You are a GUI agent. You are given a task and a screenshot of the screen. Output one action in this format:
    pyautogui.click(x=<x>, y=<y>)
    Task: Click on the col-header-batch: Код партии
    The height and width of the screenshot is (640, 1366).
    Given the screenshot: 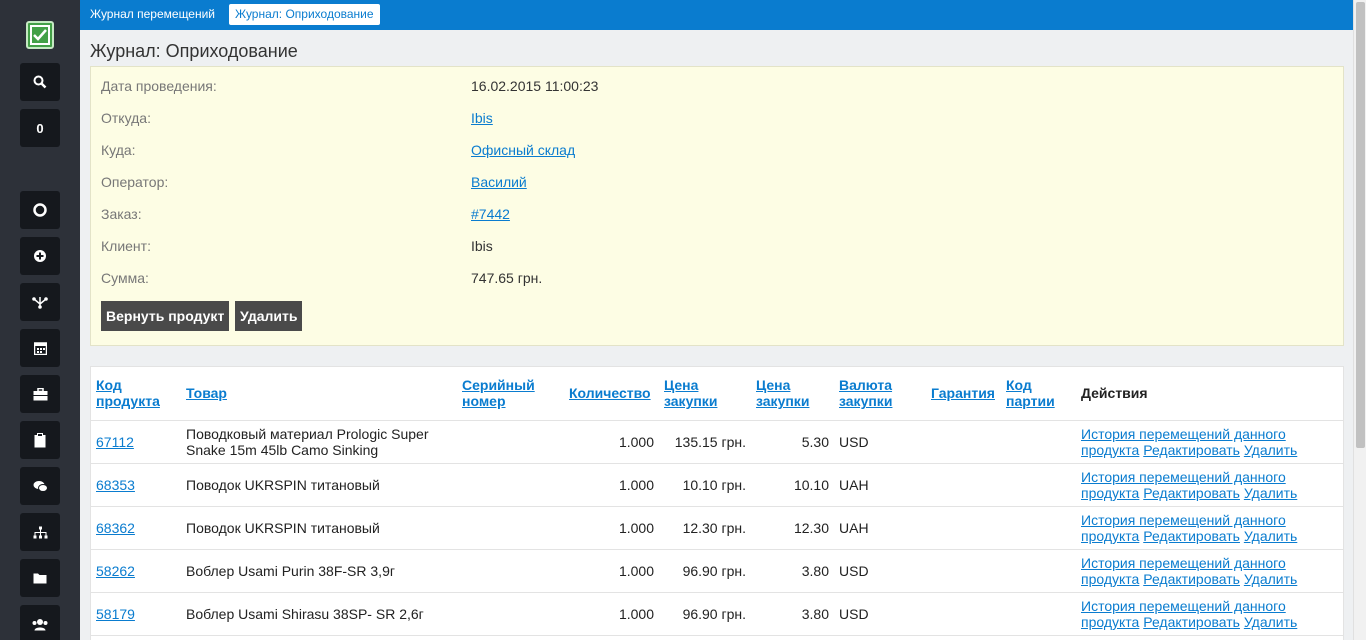 What is the action you would take?
    pyautogui.click(x=1038, y=394)
    